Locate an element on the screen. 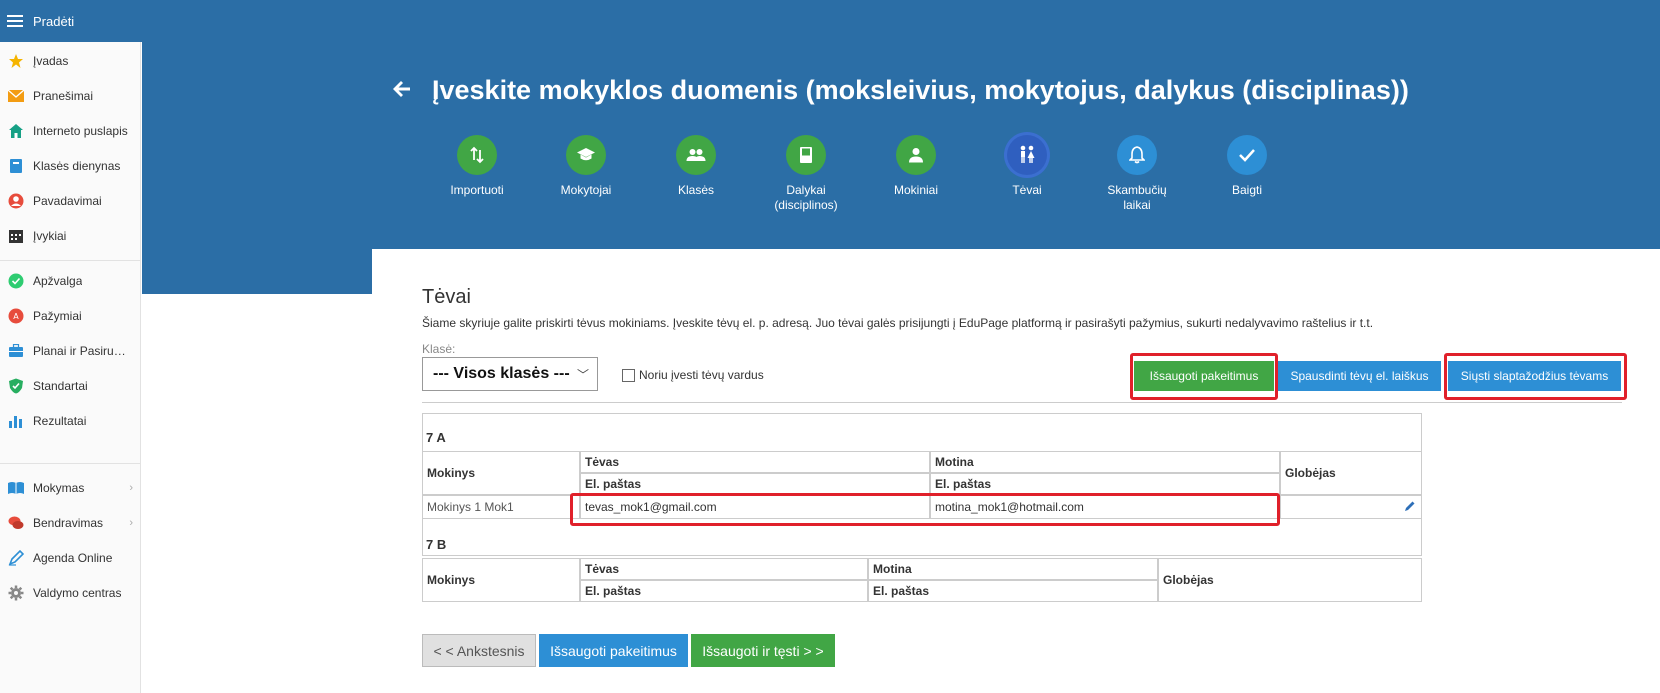 This screenshot has width=1660, height=693. pencil-icon is located at coordinates (1410, 506).